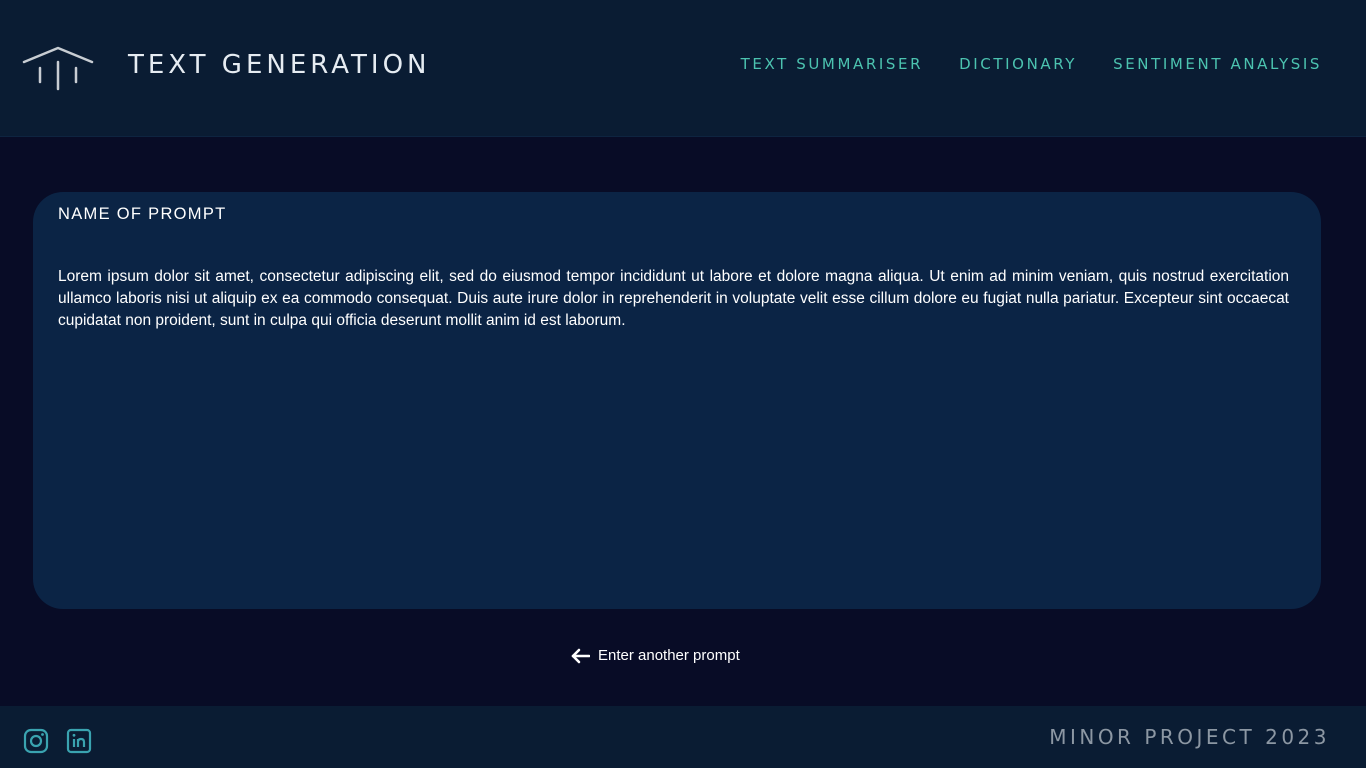 The image size is (1366, 768). What do you see at coordinates (58, 68) in the screenshot?
I see `pillars-roof-icon` at bounding box center [58, 68].